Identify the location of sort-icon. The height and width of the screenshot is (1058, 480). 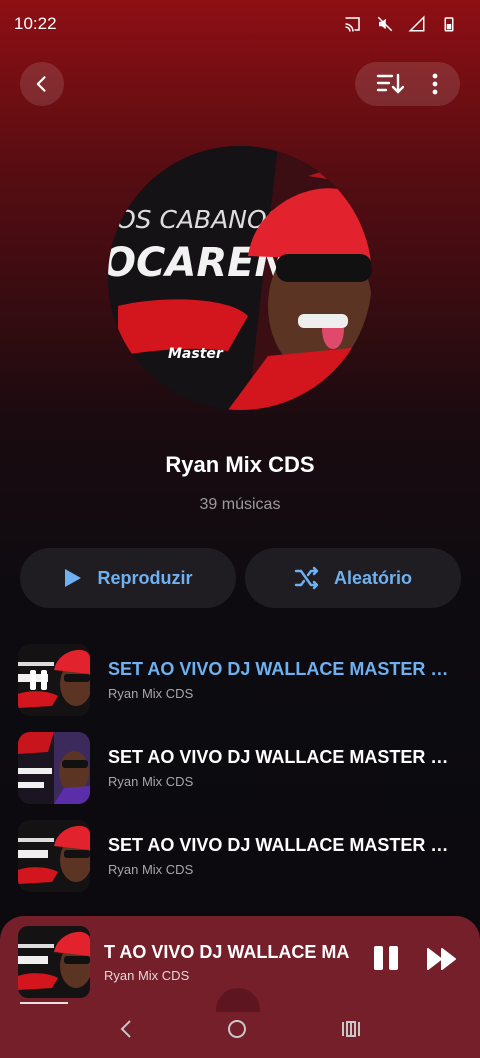
(391, 83).